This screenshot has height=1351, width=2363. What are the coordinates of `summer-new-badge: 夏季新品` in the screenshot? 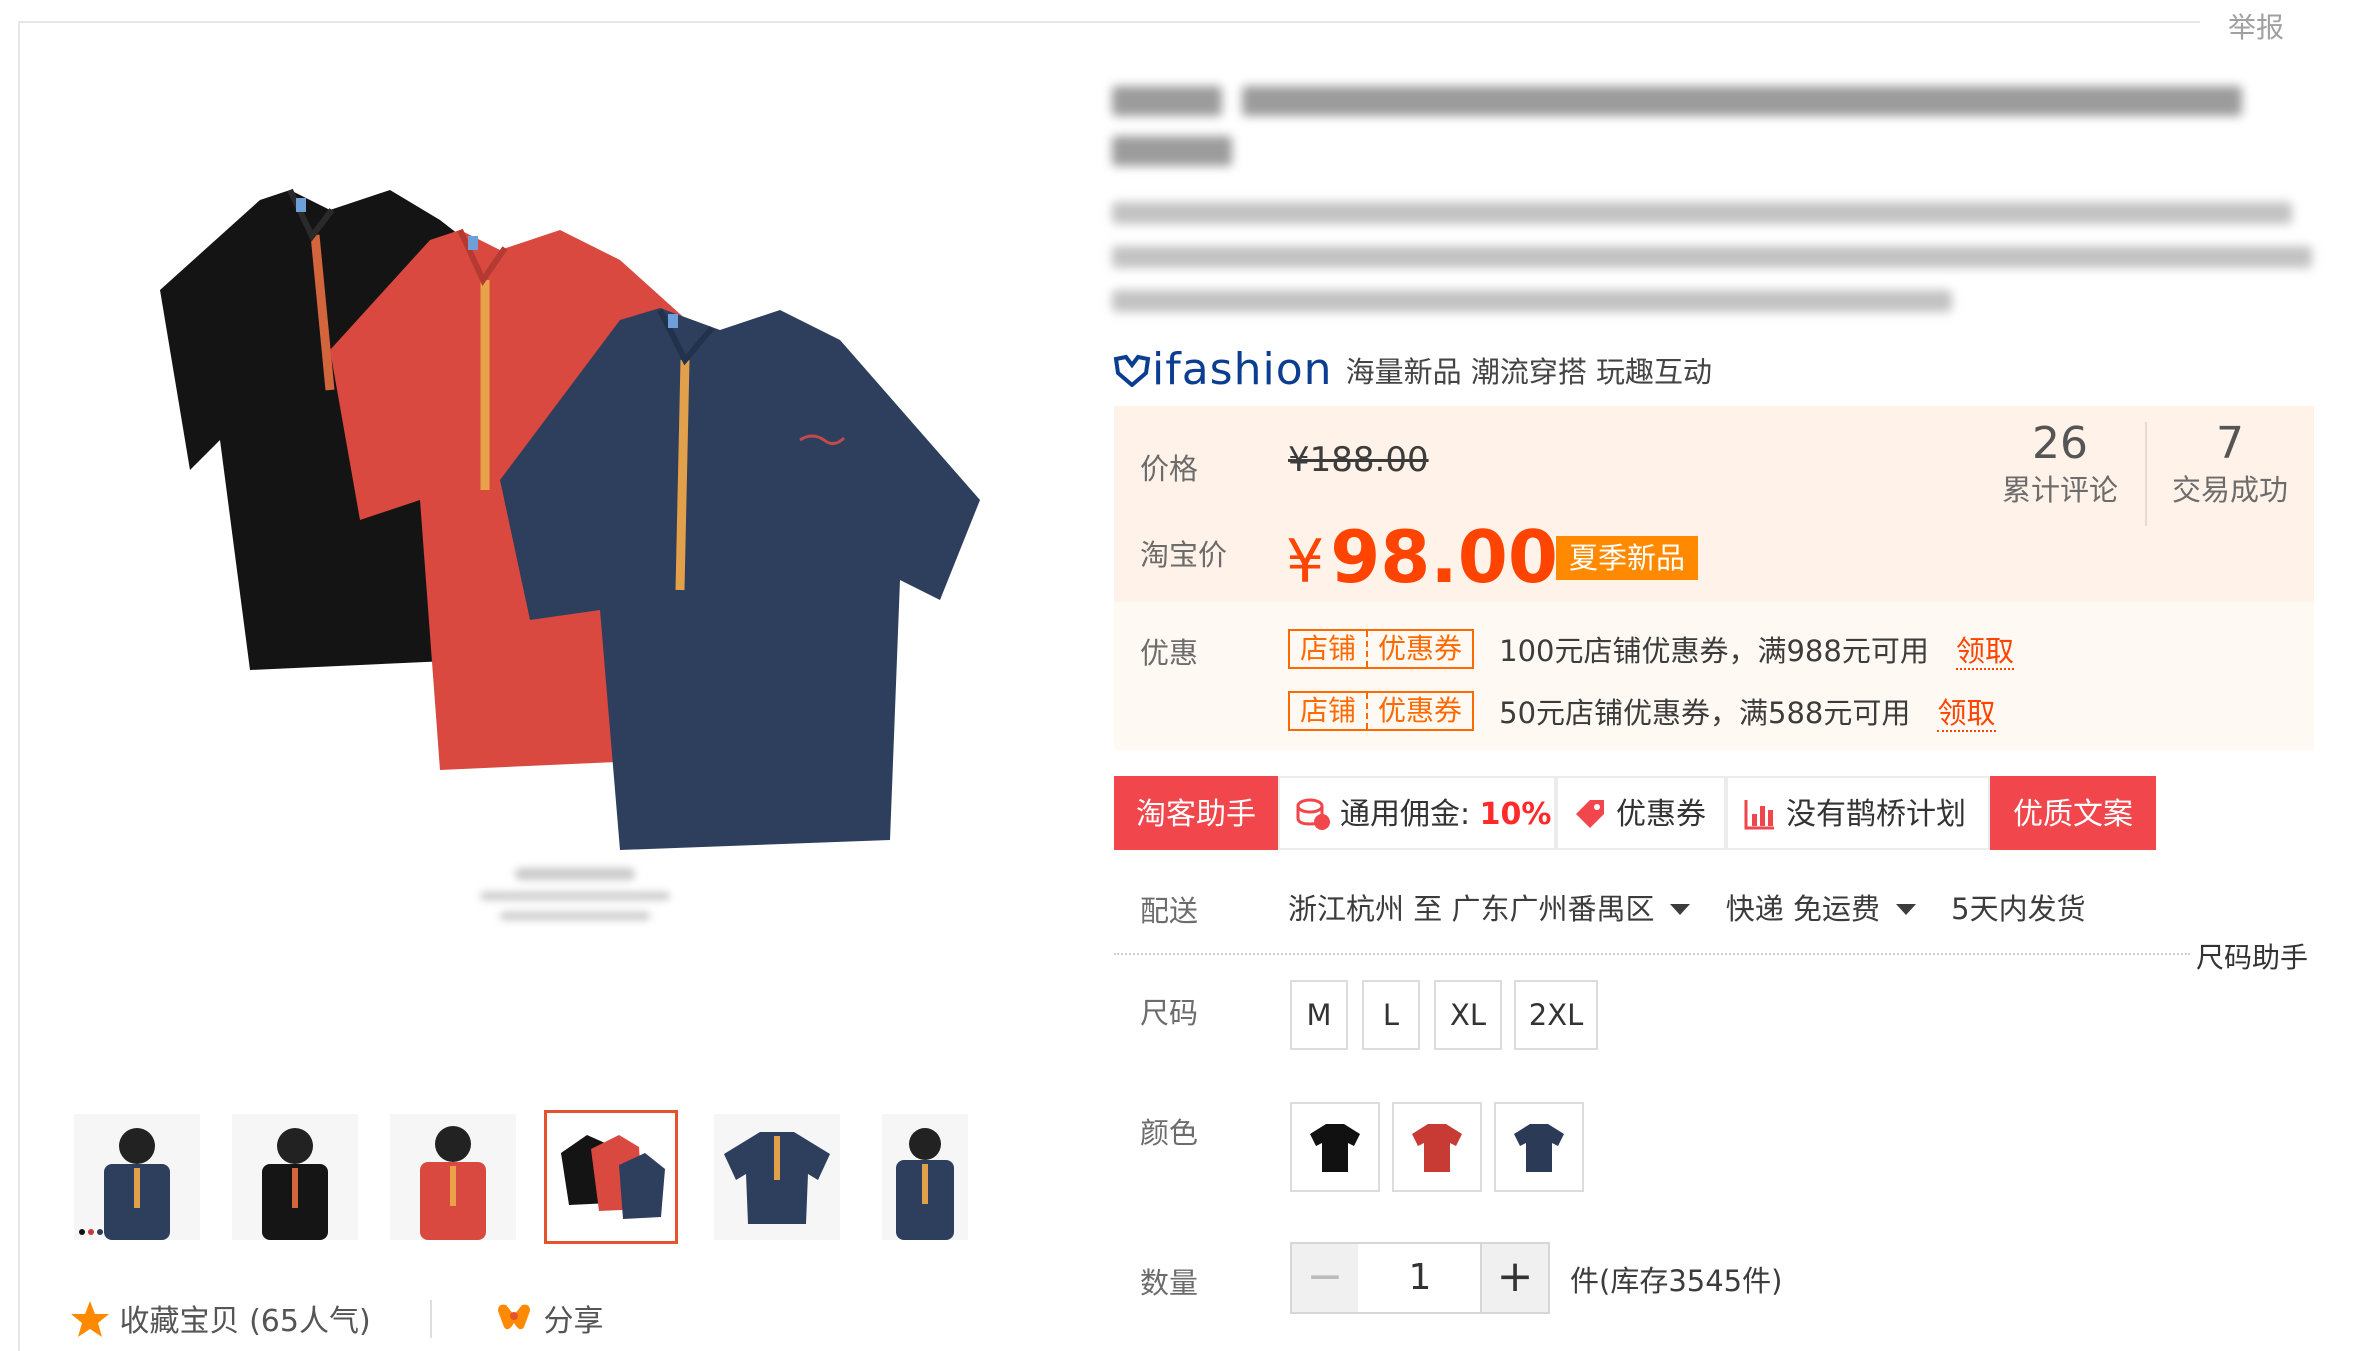 It's located at (1627, 558).